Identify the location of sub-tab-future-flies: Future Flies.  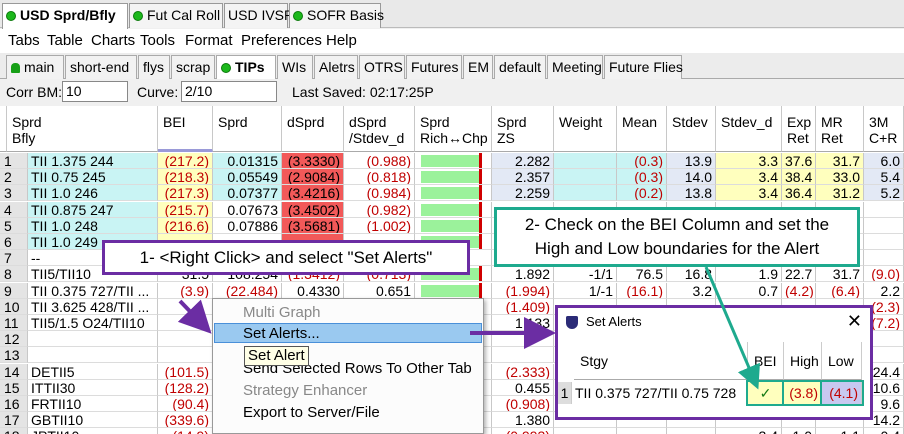
(643, 67).